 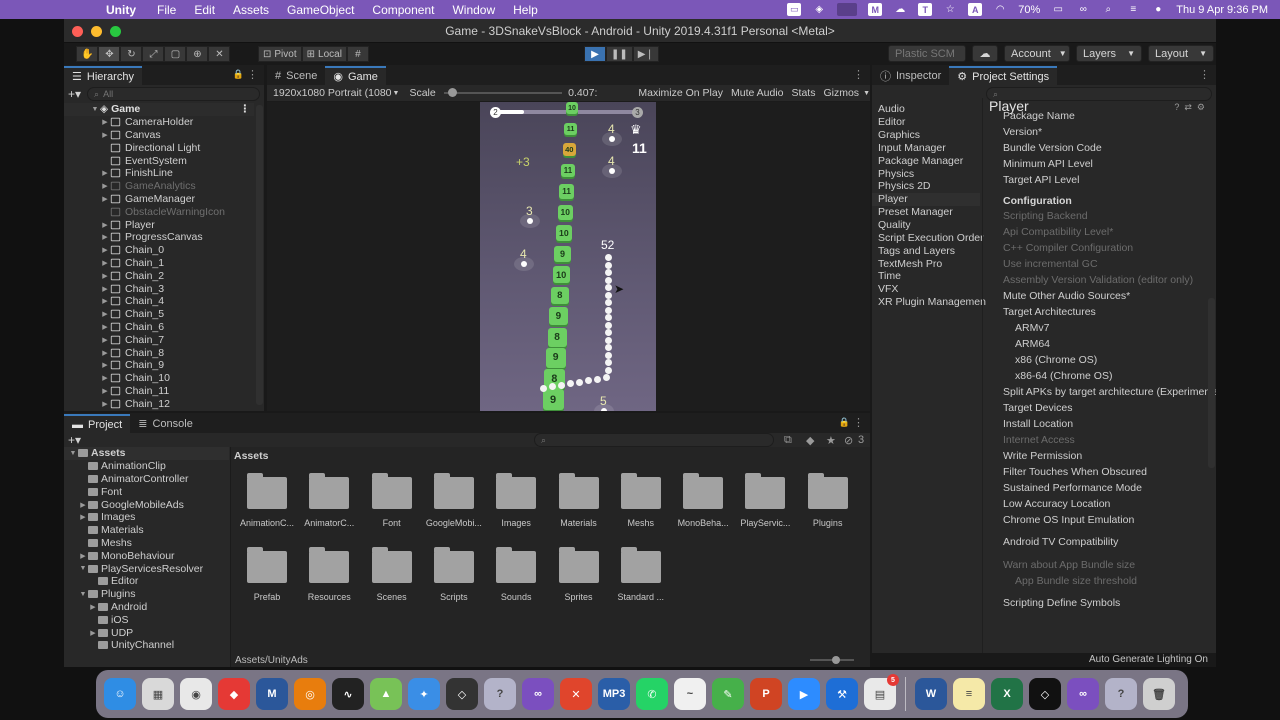 What do you see at coordinates (83, 568) in the screenshot?
I see `expand-arrow-icon: ▼` at bounding box center [83, 568].